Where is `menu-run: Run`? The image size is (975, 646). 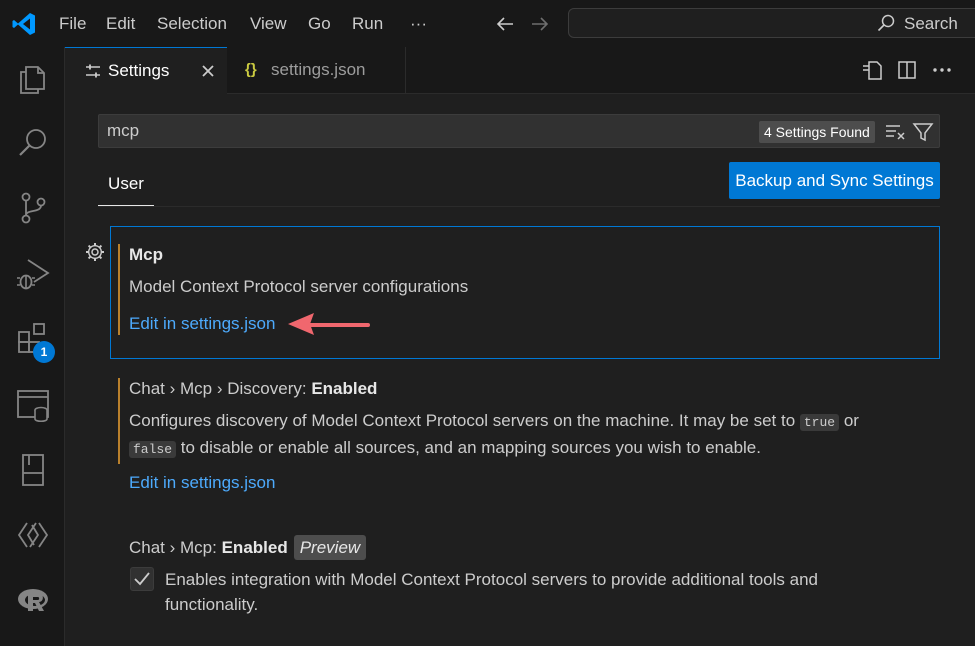 menu-run: Run is located at coordinates (367, 23).